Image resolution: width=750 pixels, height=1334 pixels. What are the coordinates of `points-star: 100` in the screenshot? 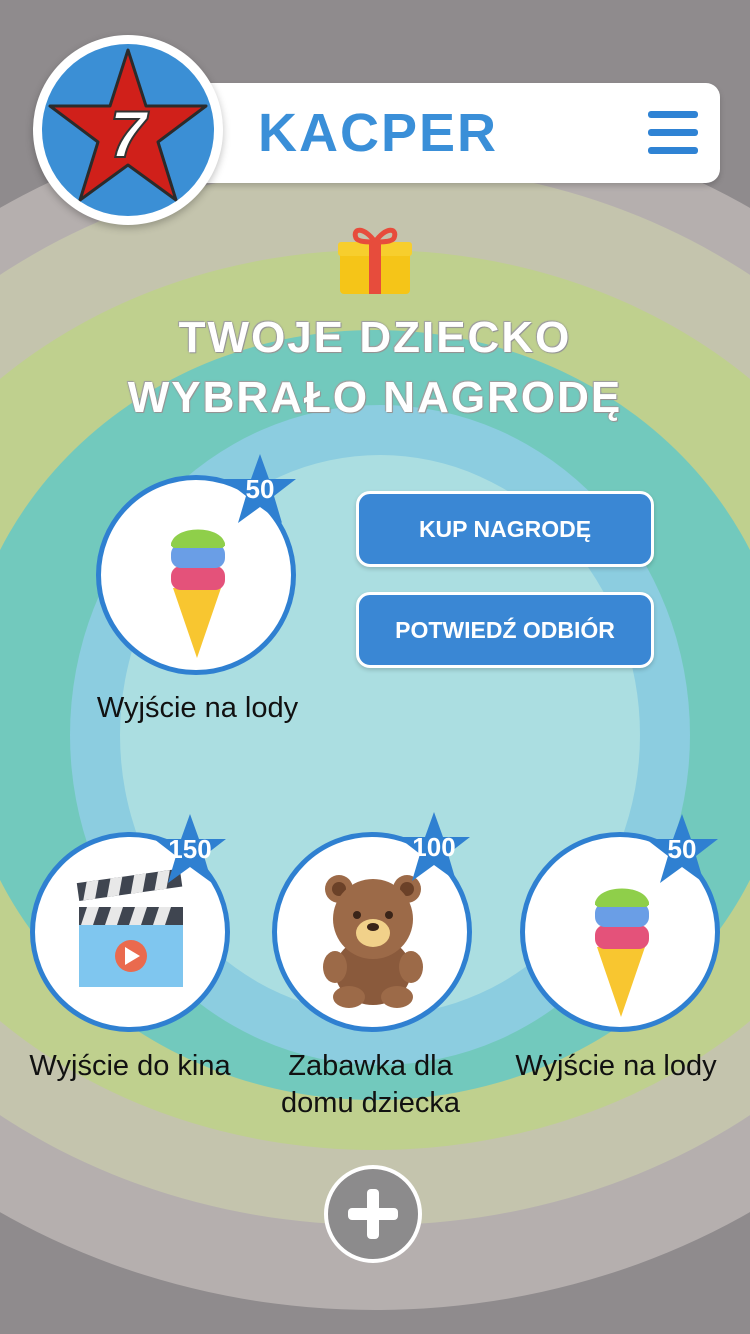 It's located at (434, 847).